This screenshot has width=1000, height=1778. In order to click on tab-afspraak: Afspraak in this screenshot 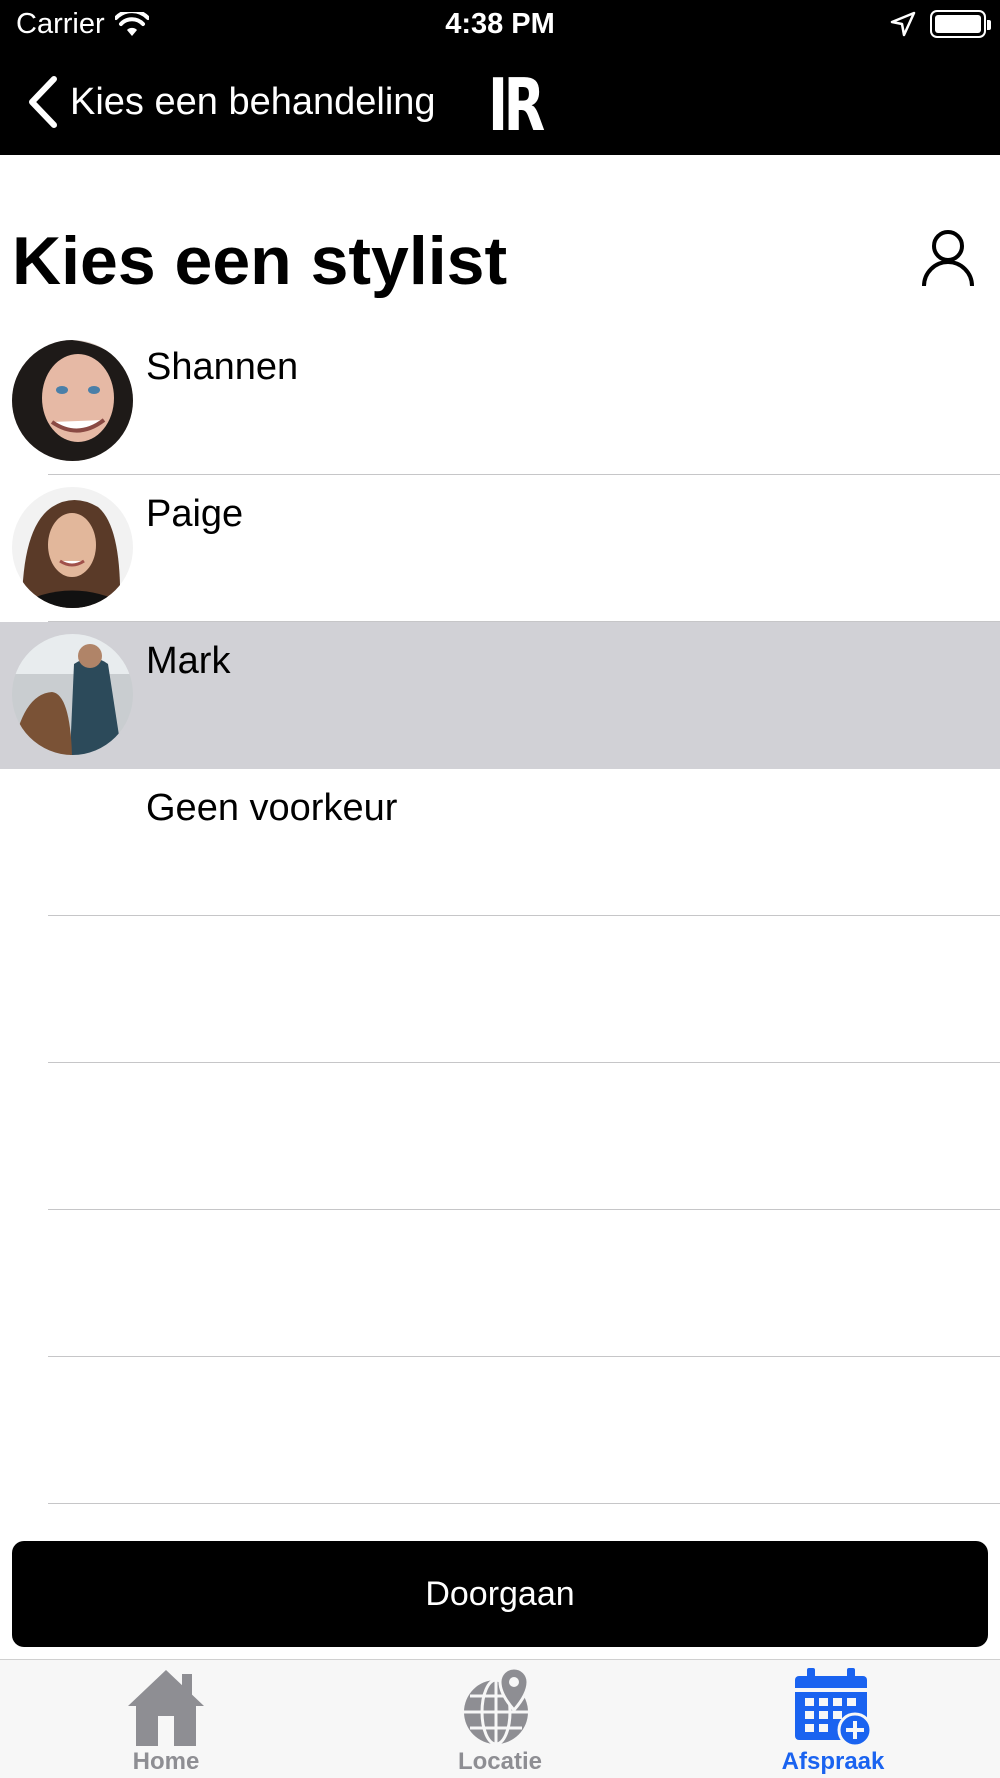, I will do `click(833, 1719)`.